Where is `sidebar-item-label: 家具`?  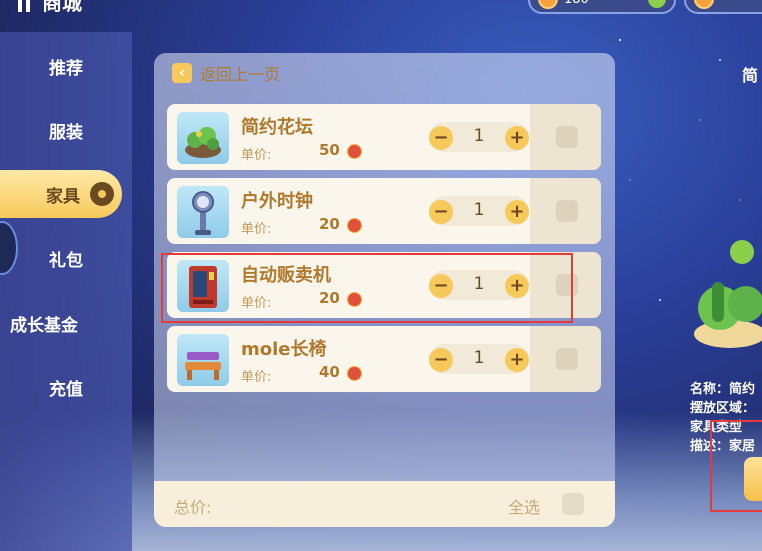 sidebar-item-label: 家具 is located at coordinates (63, 196).